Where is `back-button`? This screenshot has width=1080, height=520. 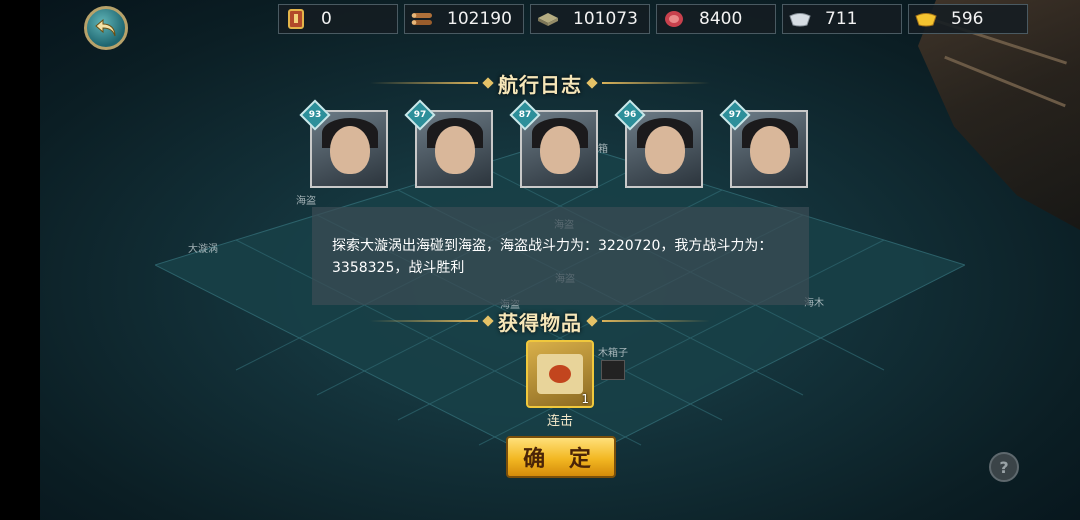 back-button is located at coordinates (106, 28).